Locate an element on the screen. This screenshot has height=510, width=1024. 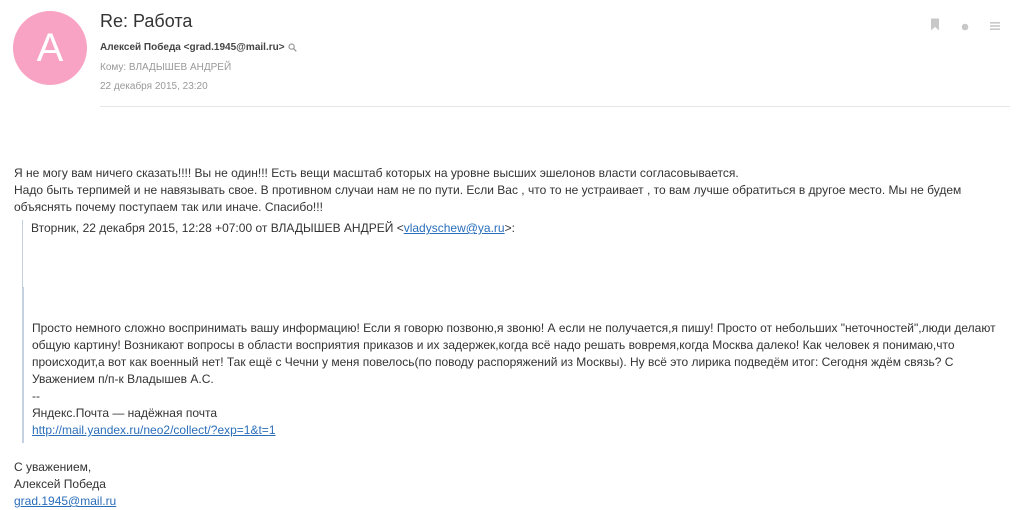
bookmark-icon is located at coordinates (935, 27).